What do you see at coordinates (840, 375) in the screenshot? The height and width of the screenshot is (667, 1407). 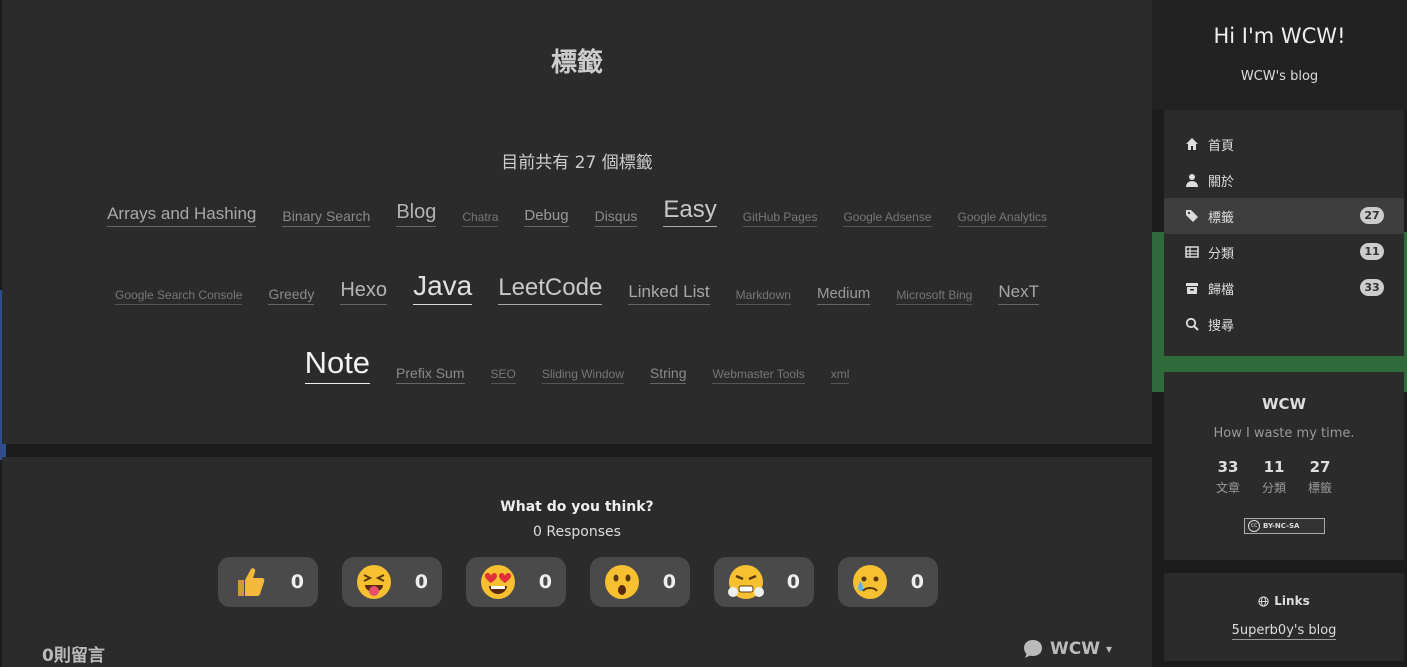 I see `tag-link: xml` at bounding box center [840, 375].